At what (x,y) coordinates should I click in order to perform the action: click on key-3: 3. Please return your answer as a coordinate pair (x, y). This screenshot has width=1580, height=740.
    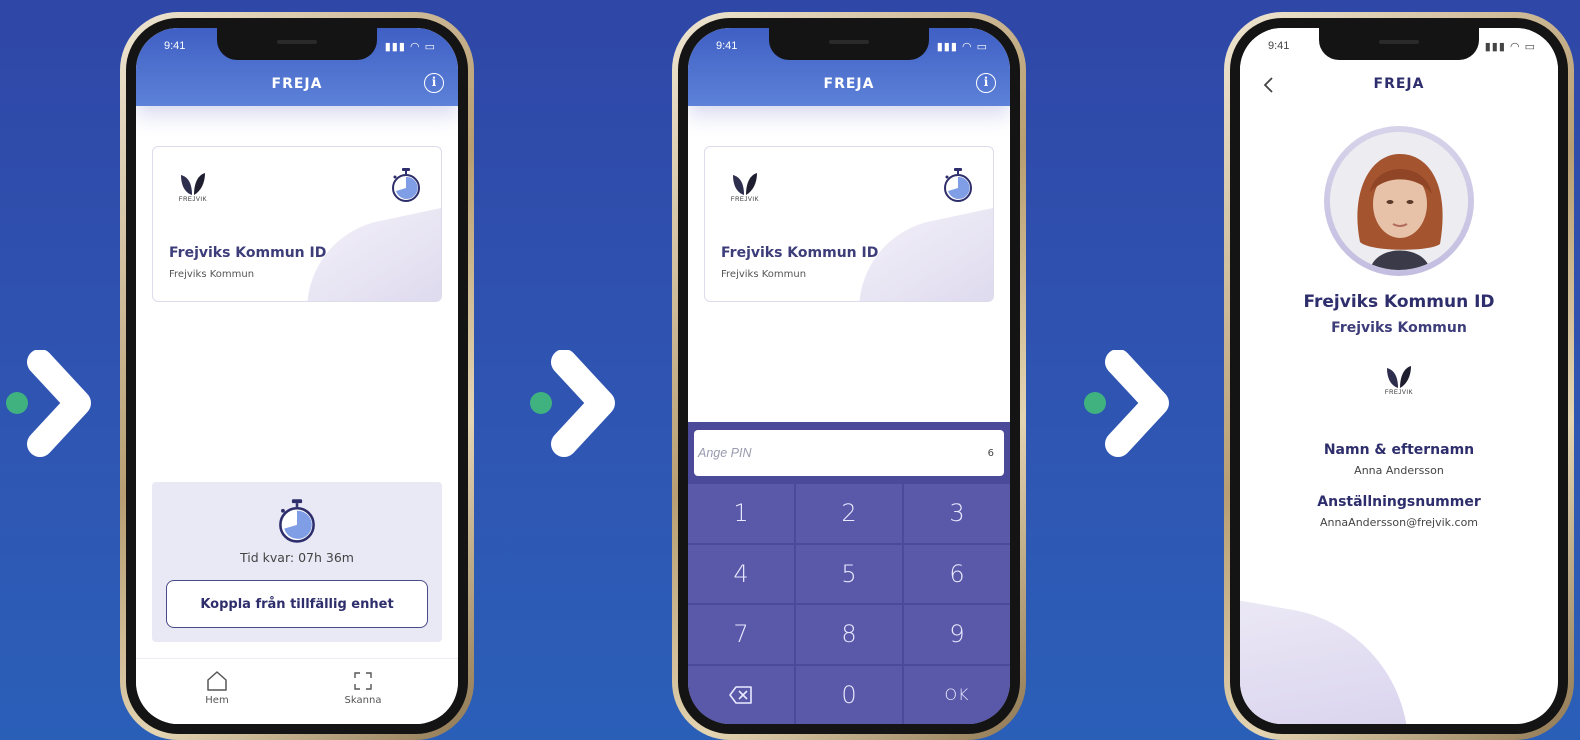
    Looking at the image, I should click on (957, 513).